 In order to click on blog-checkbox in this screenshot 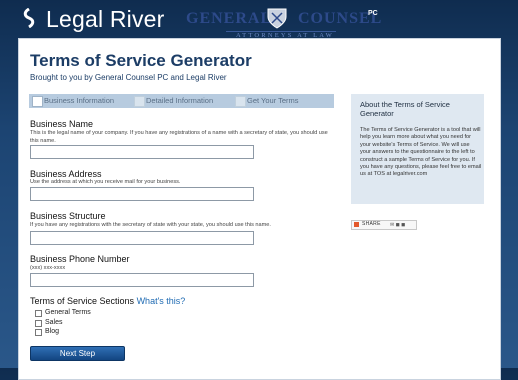, I will do `click(38, 332)`.